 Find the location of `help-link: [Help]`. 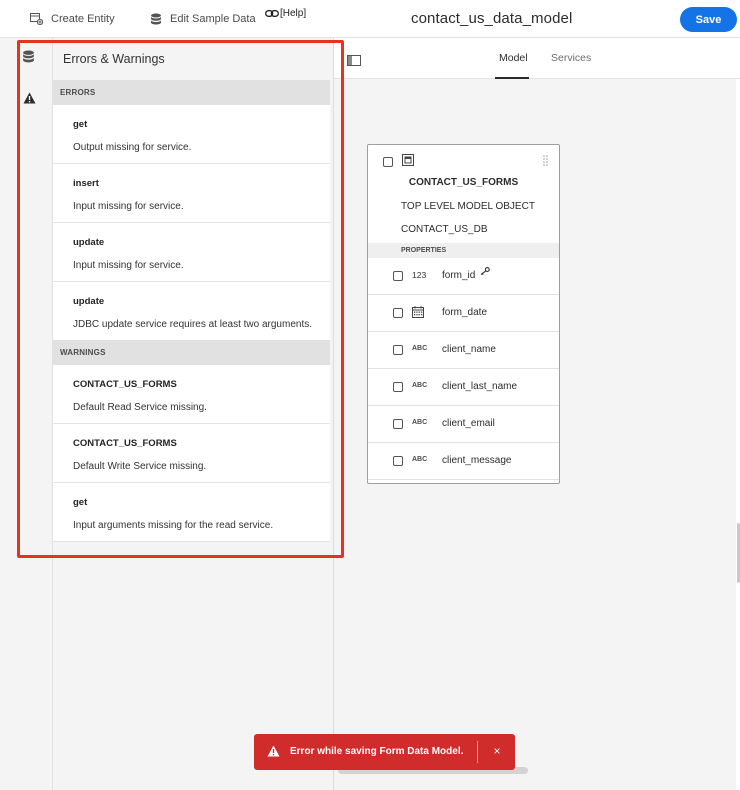

help-link: [Help] is located at coordinates (285, 13).